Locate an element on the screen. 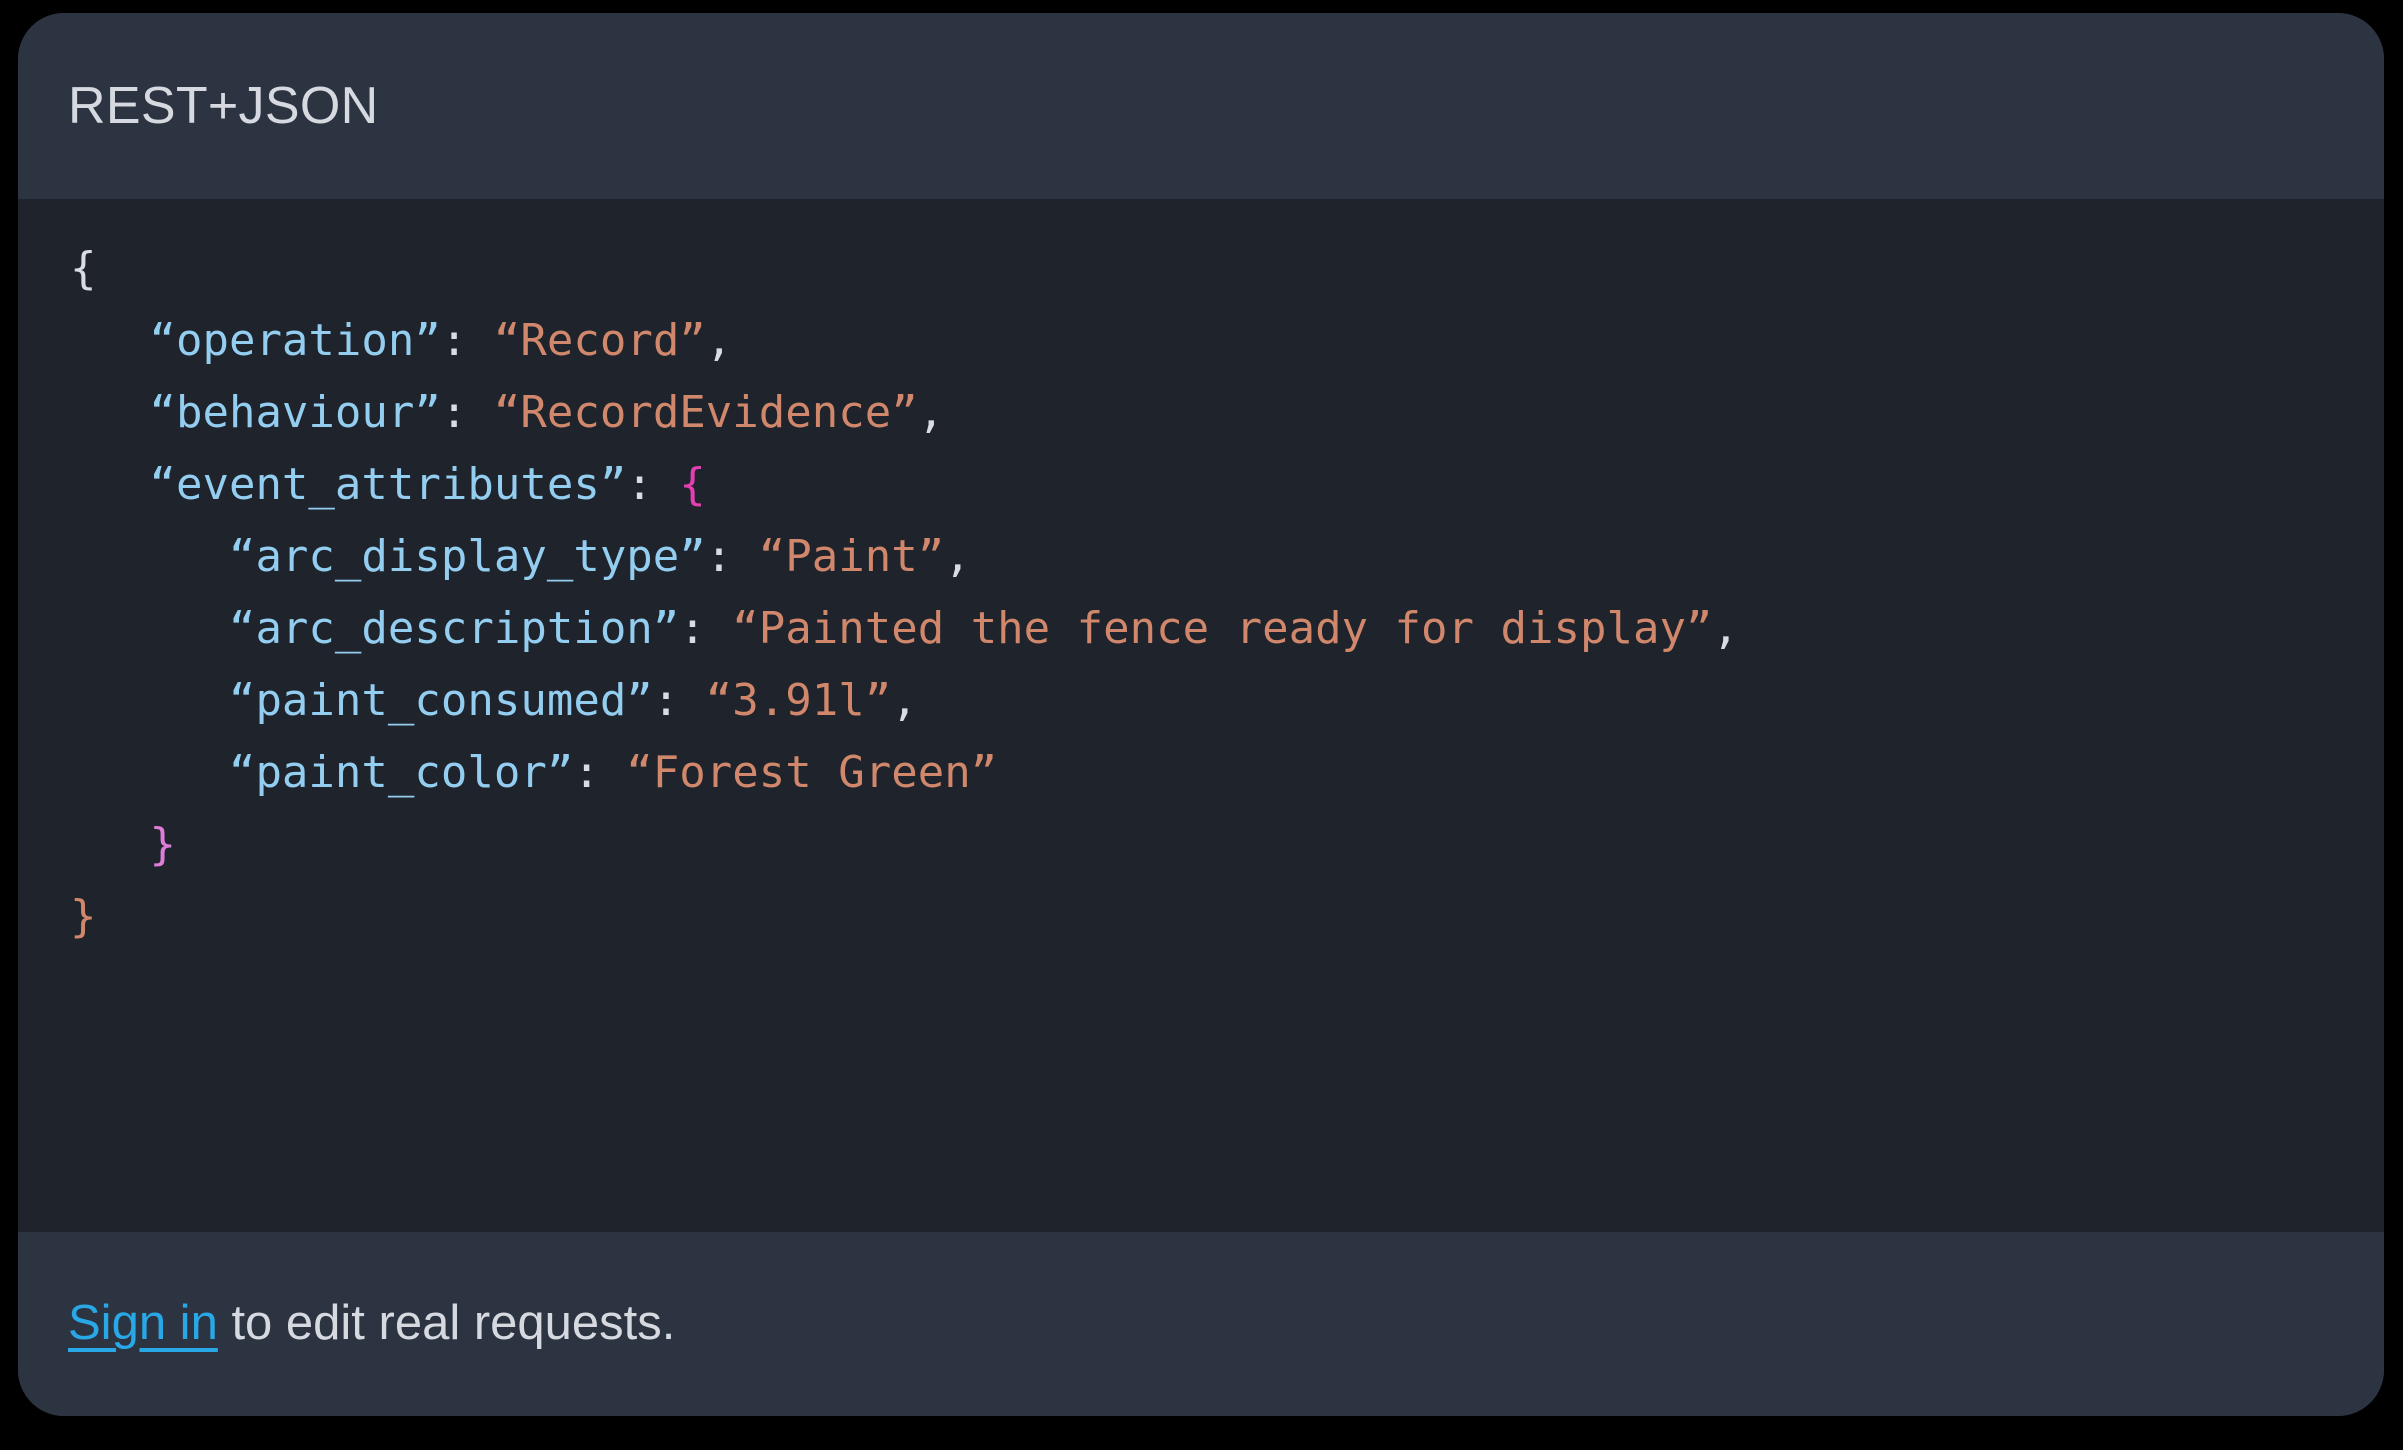  card-header: REST+JSON is located at coordinates (1201, 106).